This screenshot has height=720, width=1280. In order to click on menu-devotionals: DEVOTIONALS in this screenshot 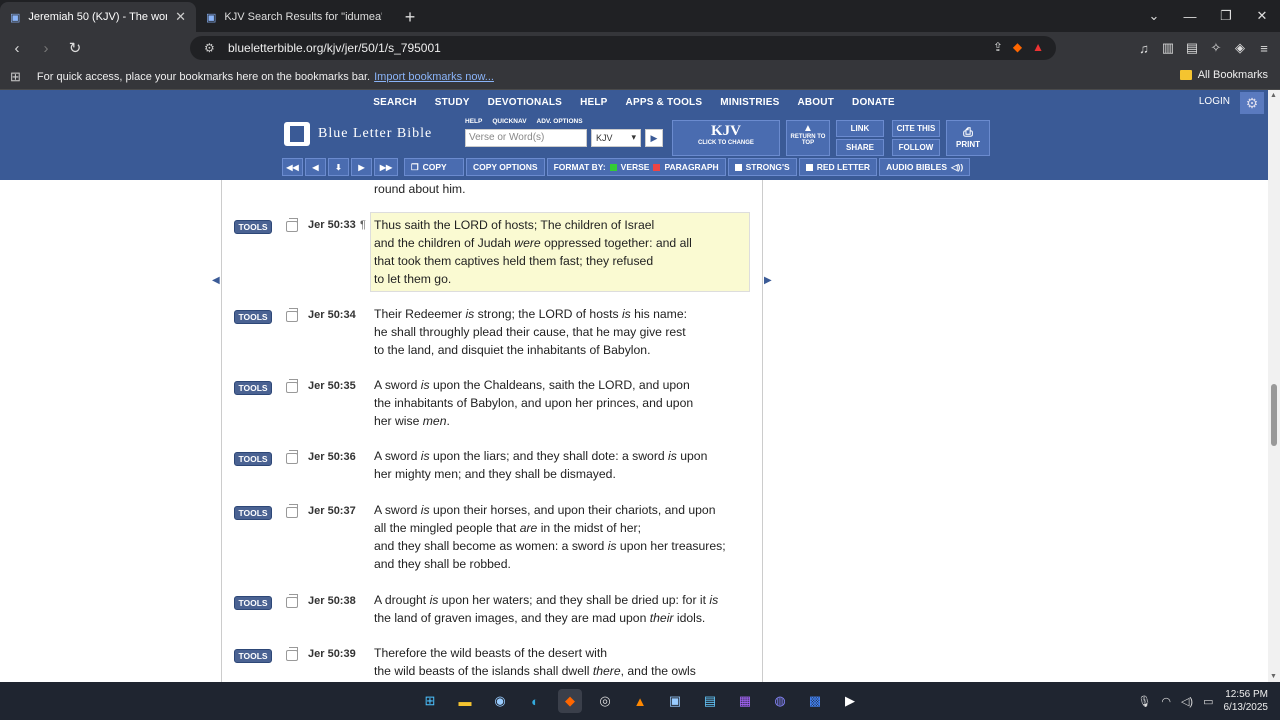, I will do `click(525, 103)`.